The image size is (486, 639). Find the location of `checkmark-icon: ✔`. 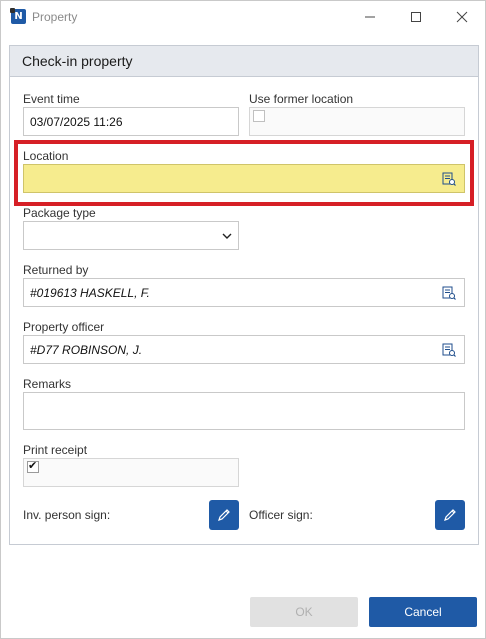

checkmark-icon: ✔ is located at coordinates (33, 466).